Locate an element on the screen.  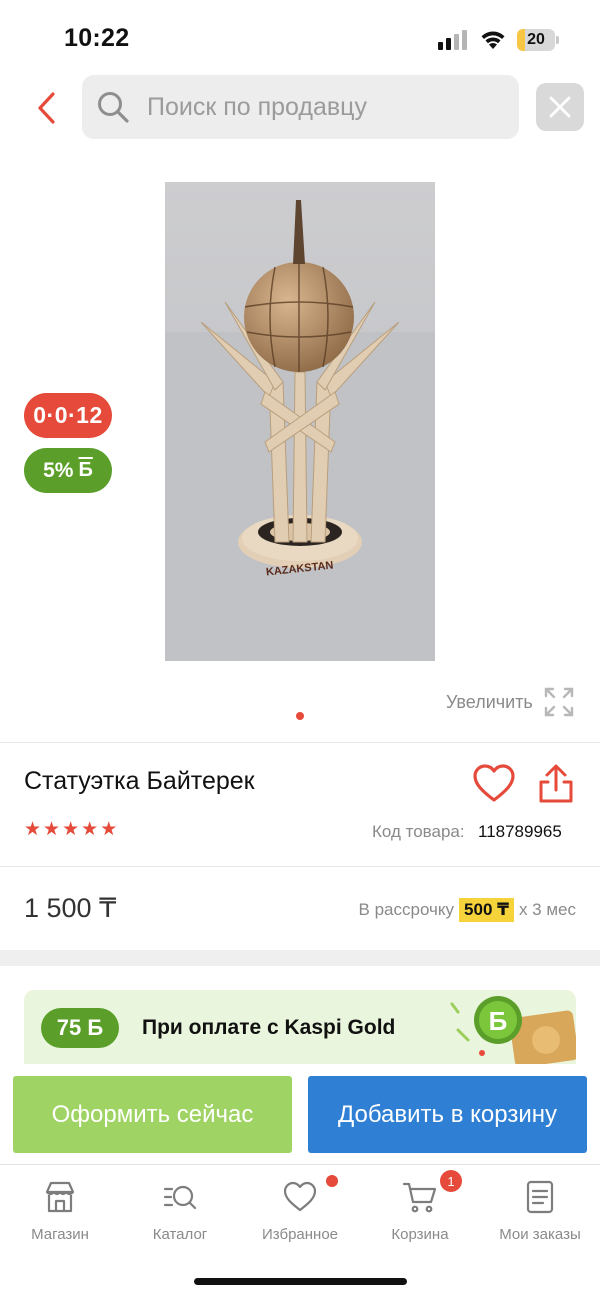
tab-label: Мои заказы is located at coordinates (540, 1234).